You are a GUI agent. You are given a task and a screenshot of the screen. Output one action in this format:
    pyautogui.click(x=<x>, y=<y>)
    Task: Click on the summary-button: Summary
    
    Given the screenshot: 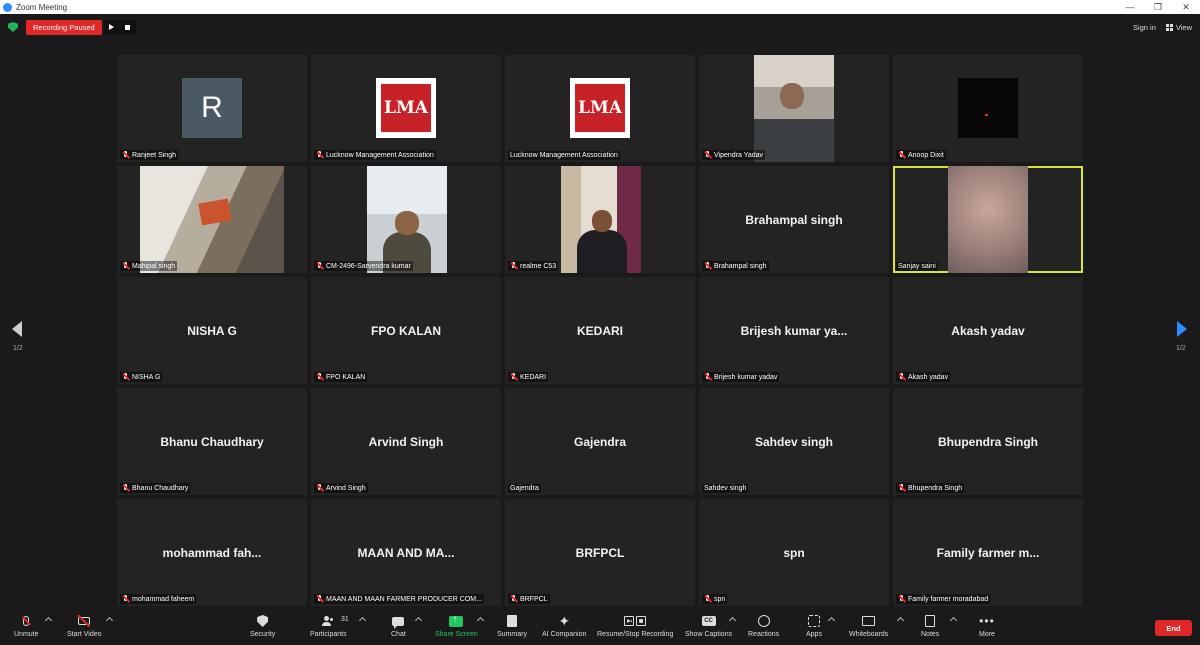 What is the action you would take?
    pyautogui.click(x=512, y=626)
    